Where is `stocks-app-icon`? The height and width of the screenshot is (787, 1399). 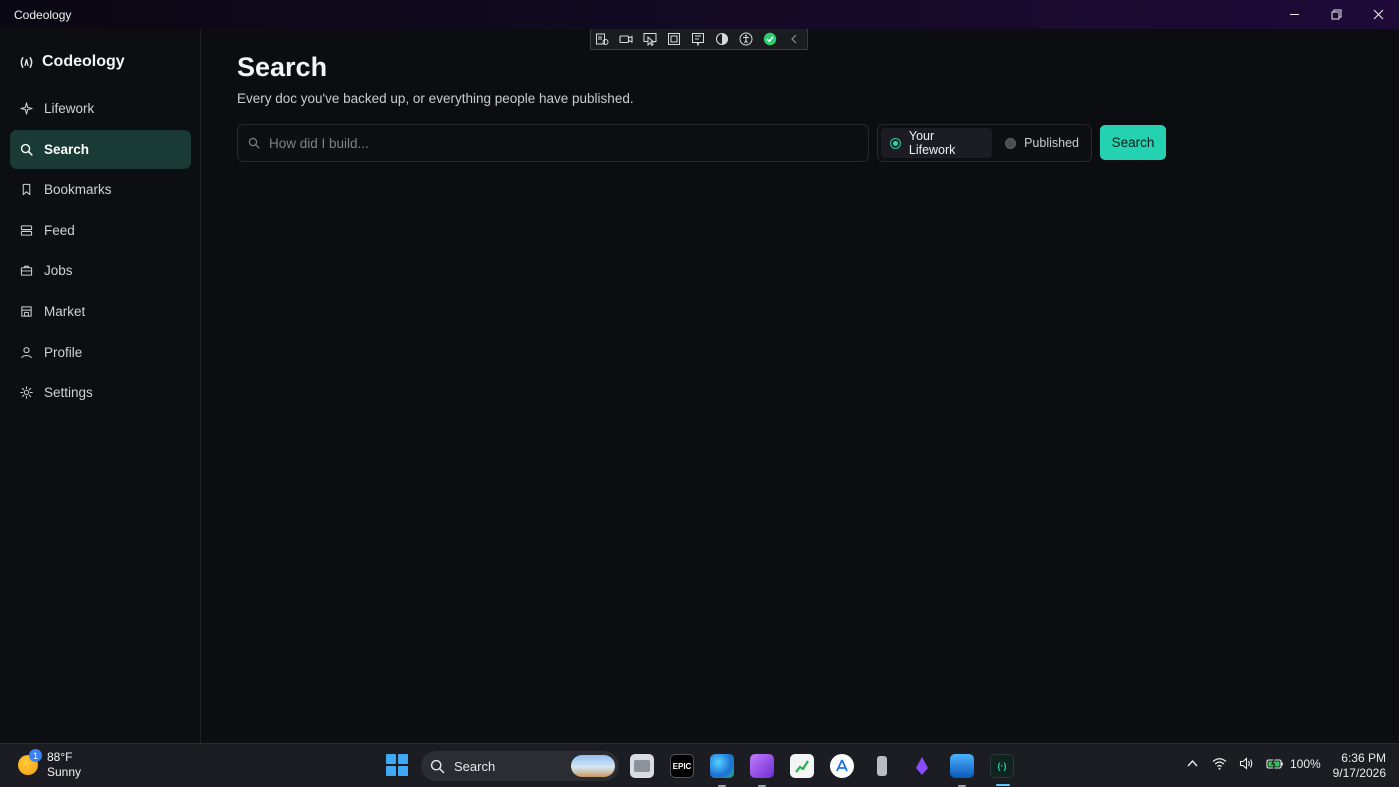 stocks-app-icon is located at coordinates (802, 766).